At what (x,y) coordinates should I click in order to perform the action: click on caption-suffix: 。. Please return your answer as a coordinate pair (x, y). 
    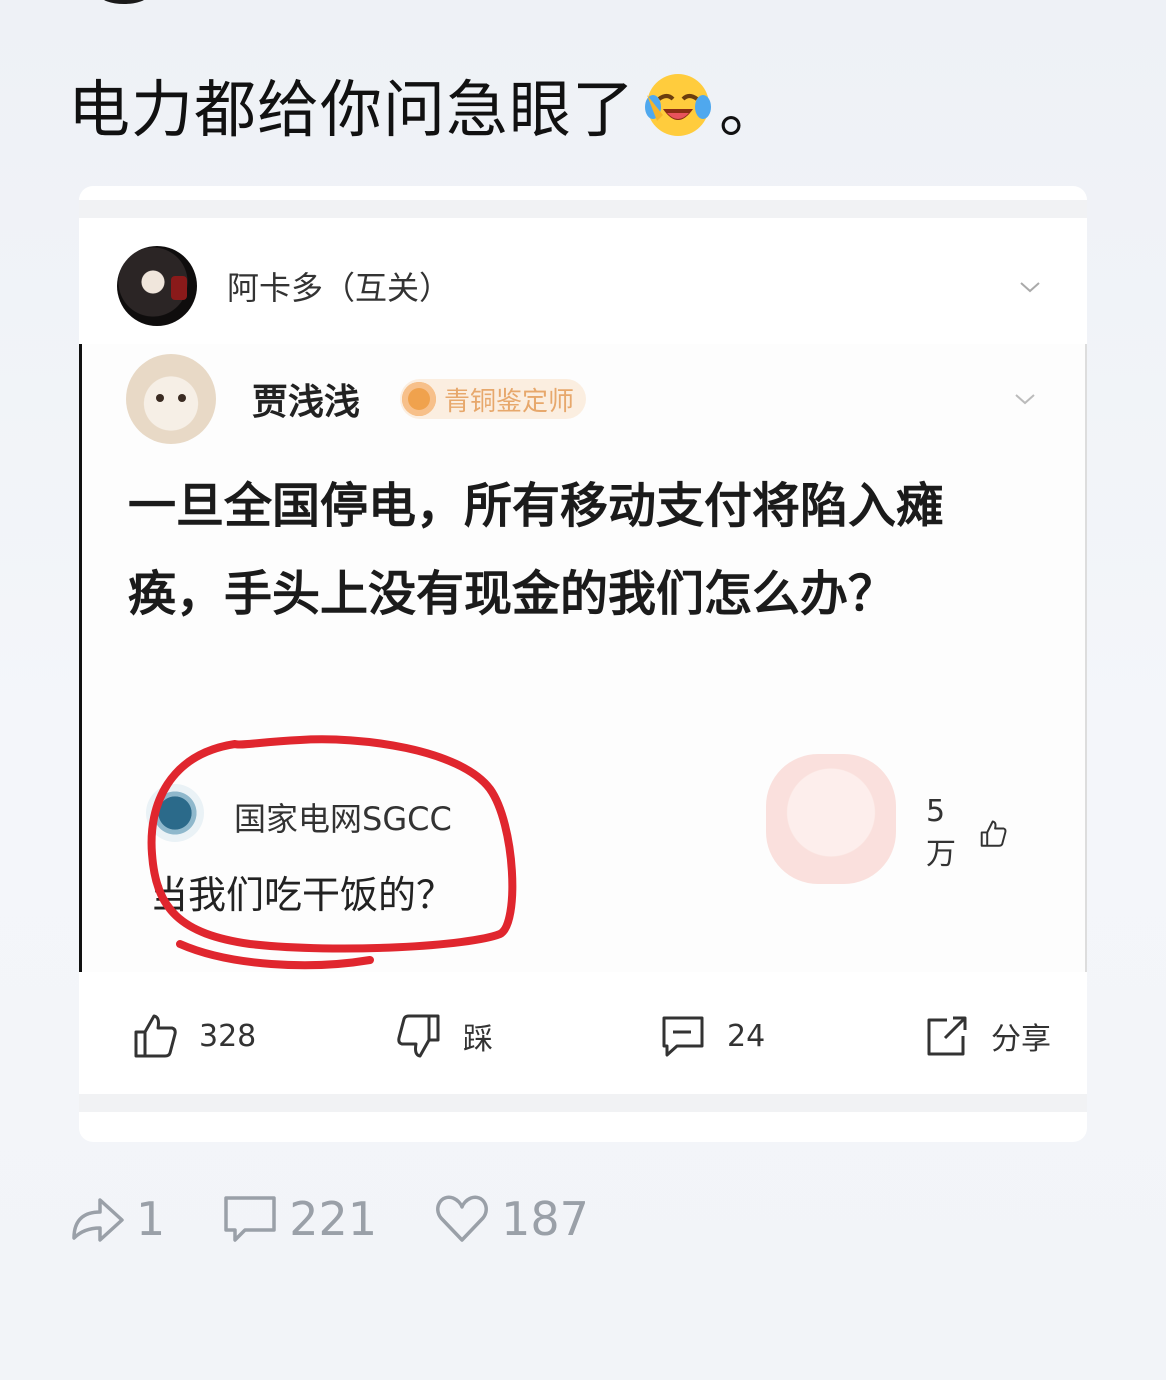
    Looking at the image, I should click on (751, 109).